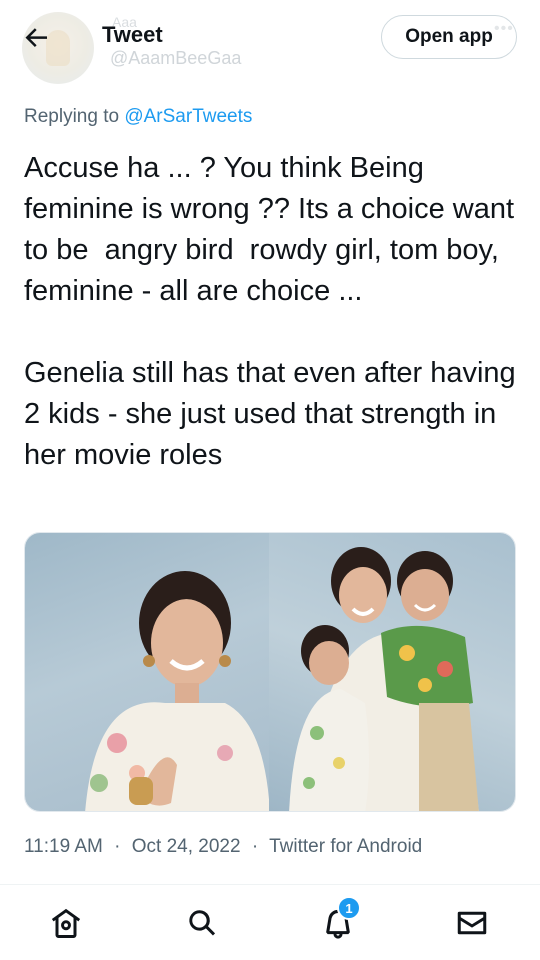  I want to click on home-icon, so click(66, 923).